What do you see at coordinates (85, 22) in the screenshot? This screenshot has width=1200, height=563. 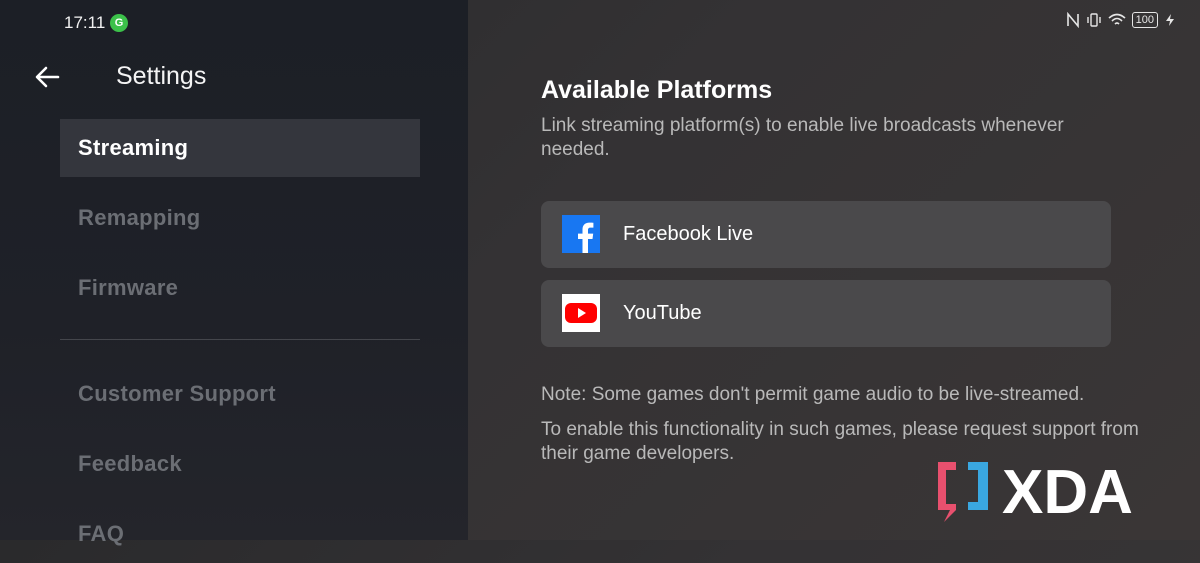 I see `status-time: 17:11` at bounding box center [85, 22].